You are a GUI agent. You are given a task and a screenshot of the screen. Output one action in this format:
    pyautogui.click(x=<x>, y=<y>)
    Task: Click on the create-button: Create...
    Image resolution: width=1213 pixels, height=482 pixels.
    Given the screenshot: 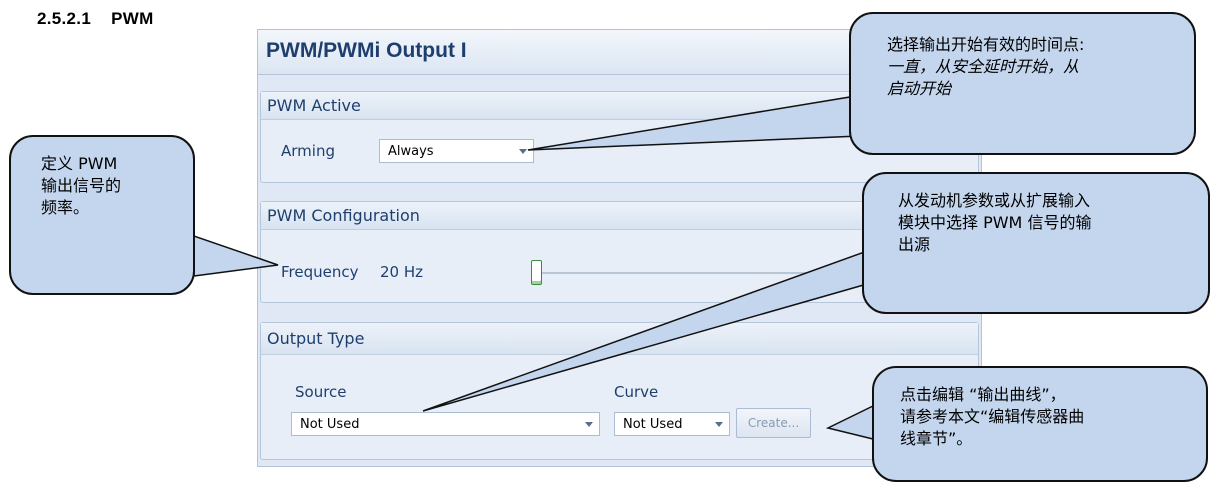 What is the action you would take?
    pyautogui.click(x=773, y=423)
    